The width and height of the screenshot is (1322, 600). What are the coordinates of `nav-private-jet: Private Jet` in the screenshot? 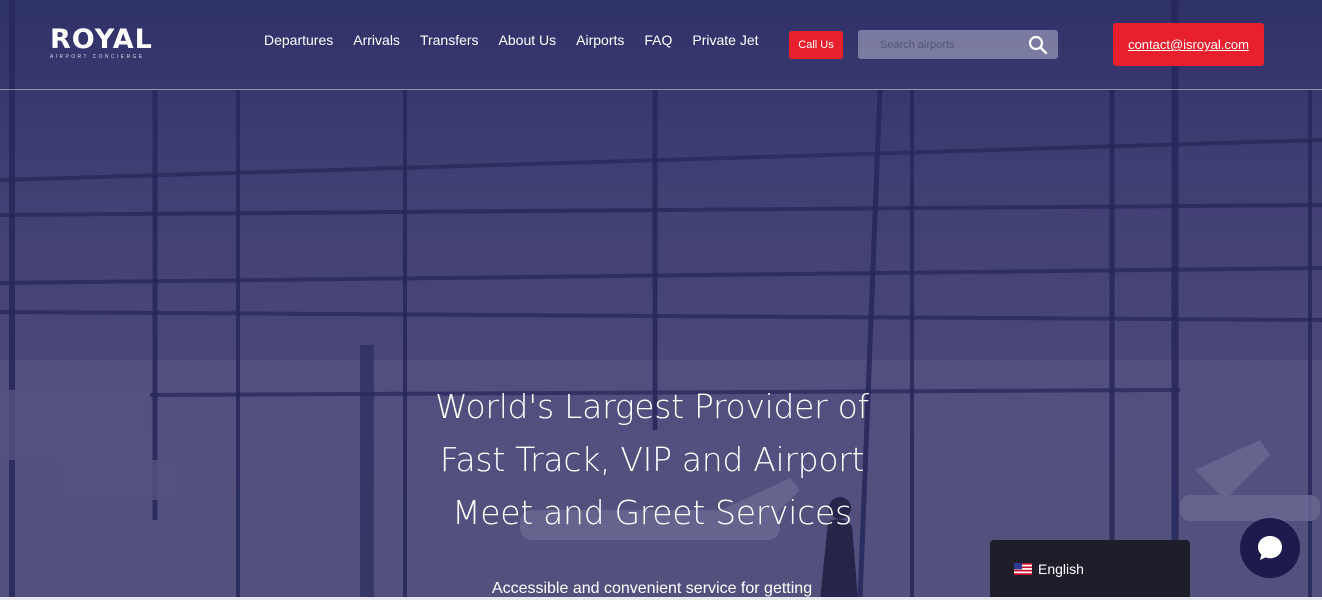 It's located at (725, 40).